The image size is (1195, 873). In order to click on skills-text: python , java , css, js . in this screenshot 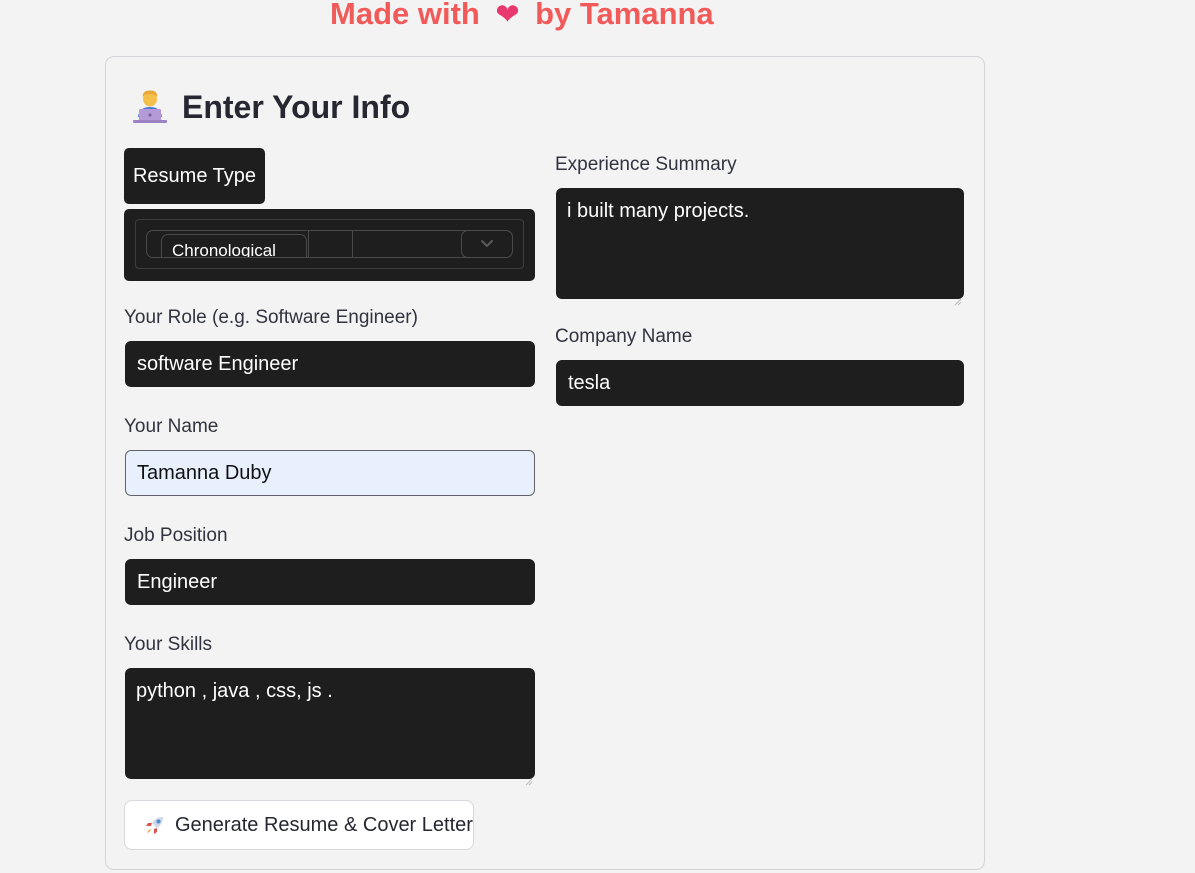, I will do `click(234, 691)`.